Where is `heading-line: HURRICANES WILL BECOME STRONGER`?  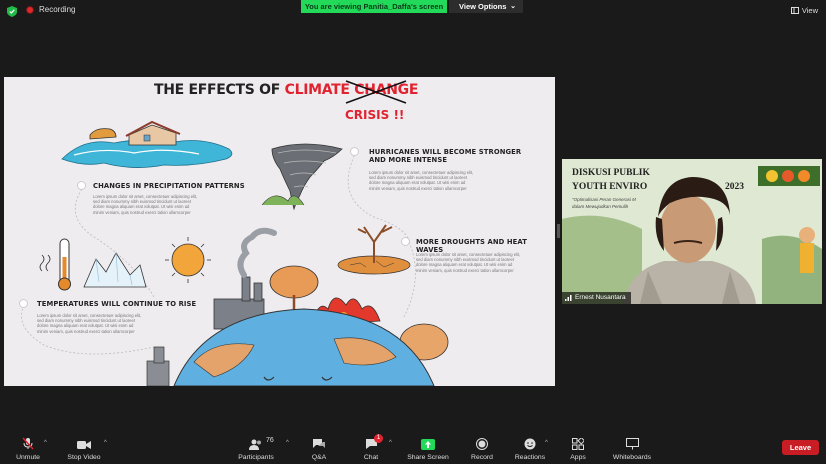
heading-line: HURRICANES WILL BECOME STRONGER is located at coordinates (445, 152).